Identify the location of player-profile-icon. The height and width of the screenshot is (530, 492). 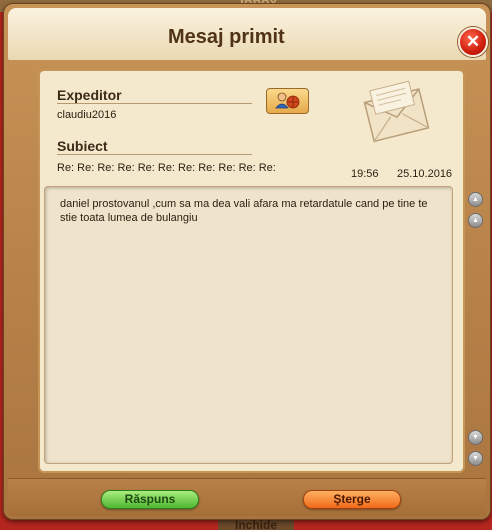
(287, 100).